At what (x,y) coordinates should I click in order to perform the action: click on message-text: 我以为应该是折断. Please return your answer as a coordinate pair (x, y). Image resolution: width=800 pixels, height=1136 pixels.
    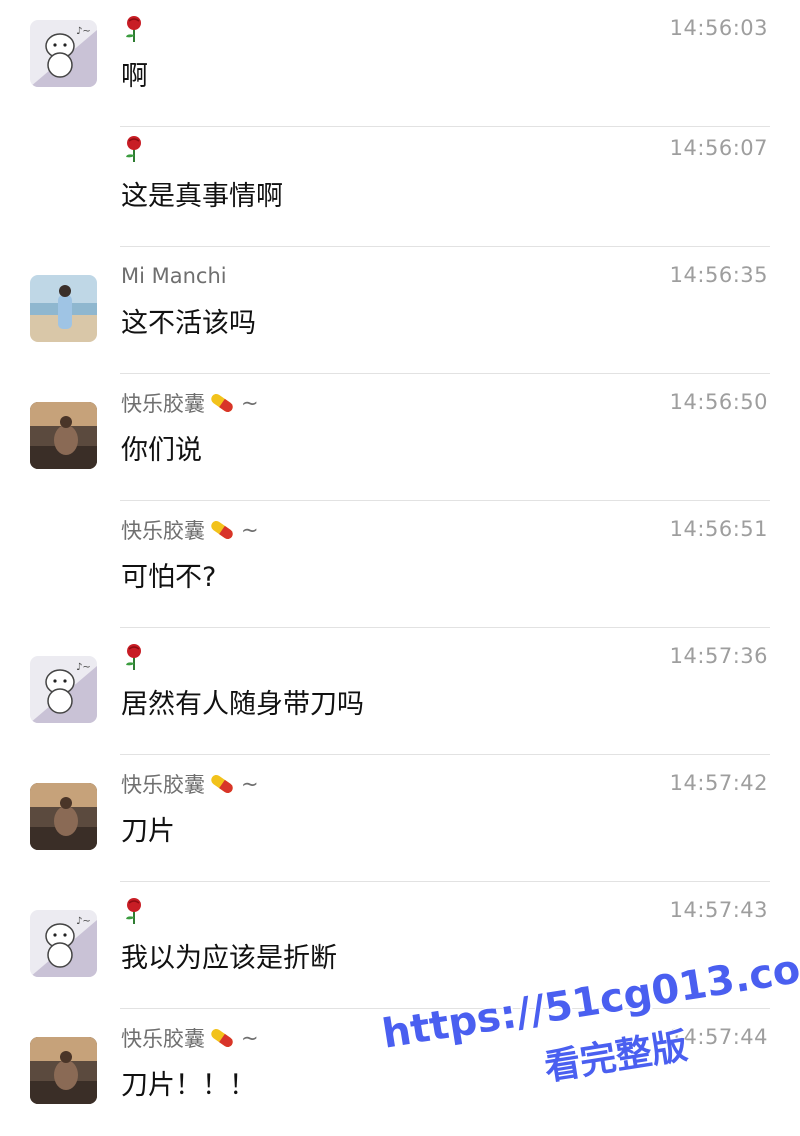
    Looking at the image, I should click on (229, 955).